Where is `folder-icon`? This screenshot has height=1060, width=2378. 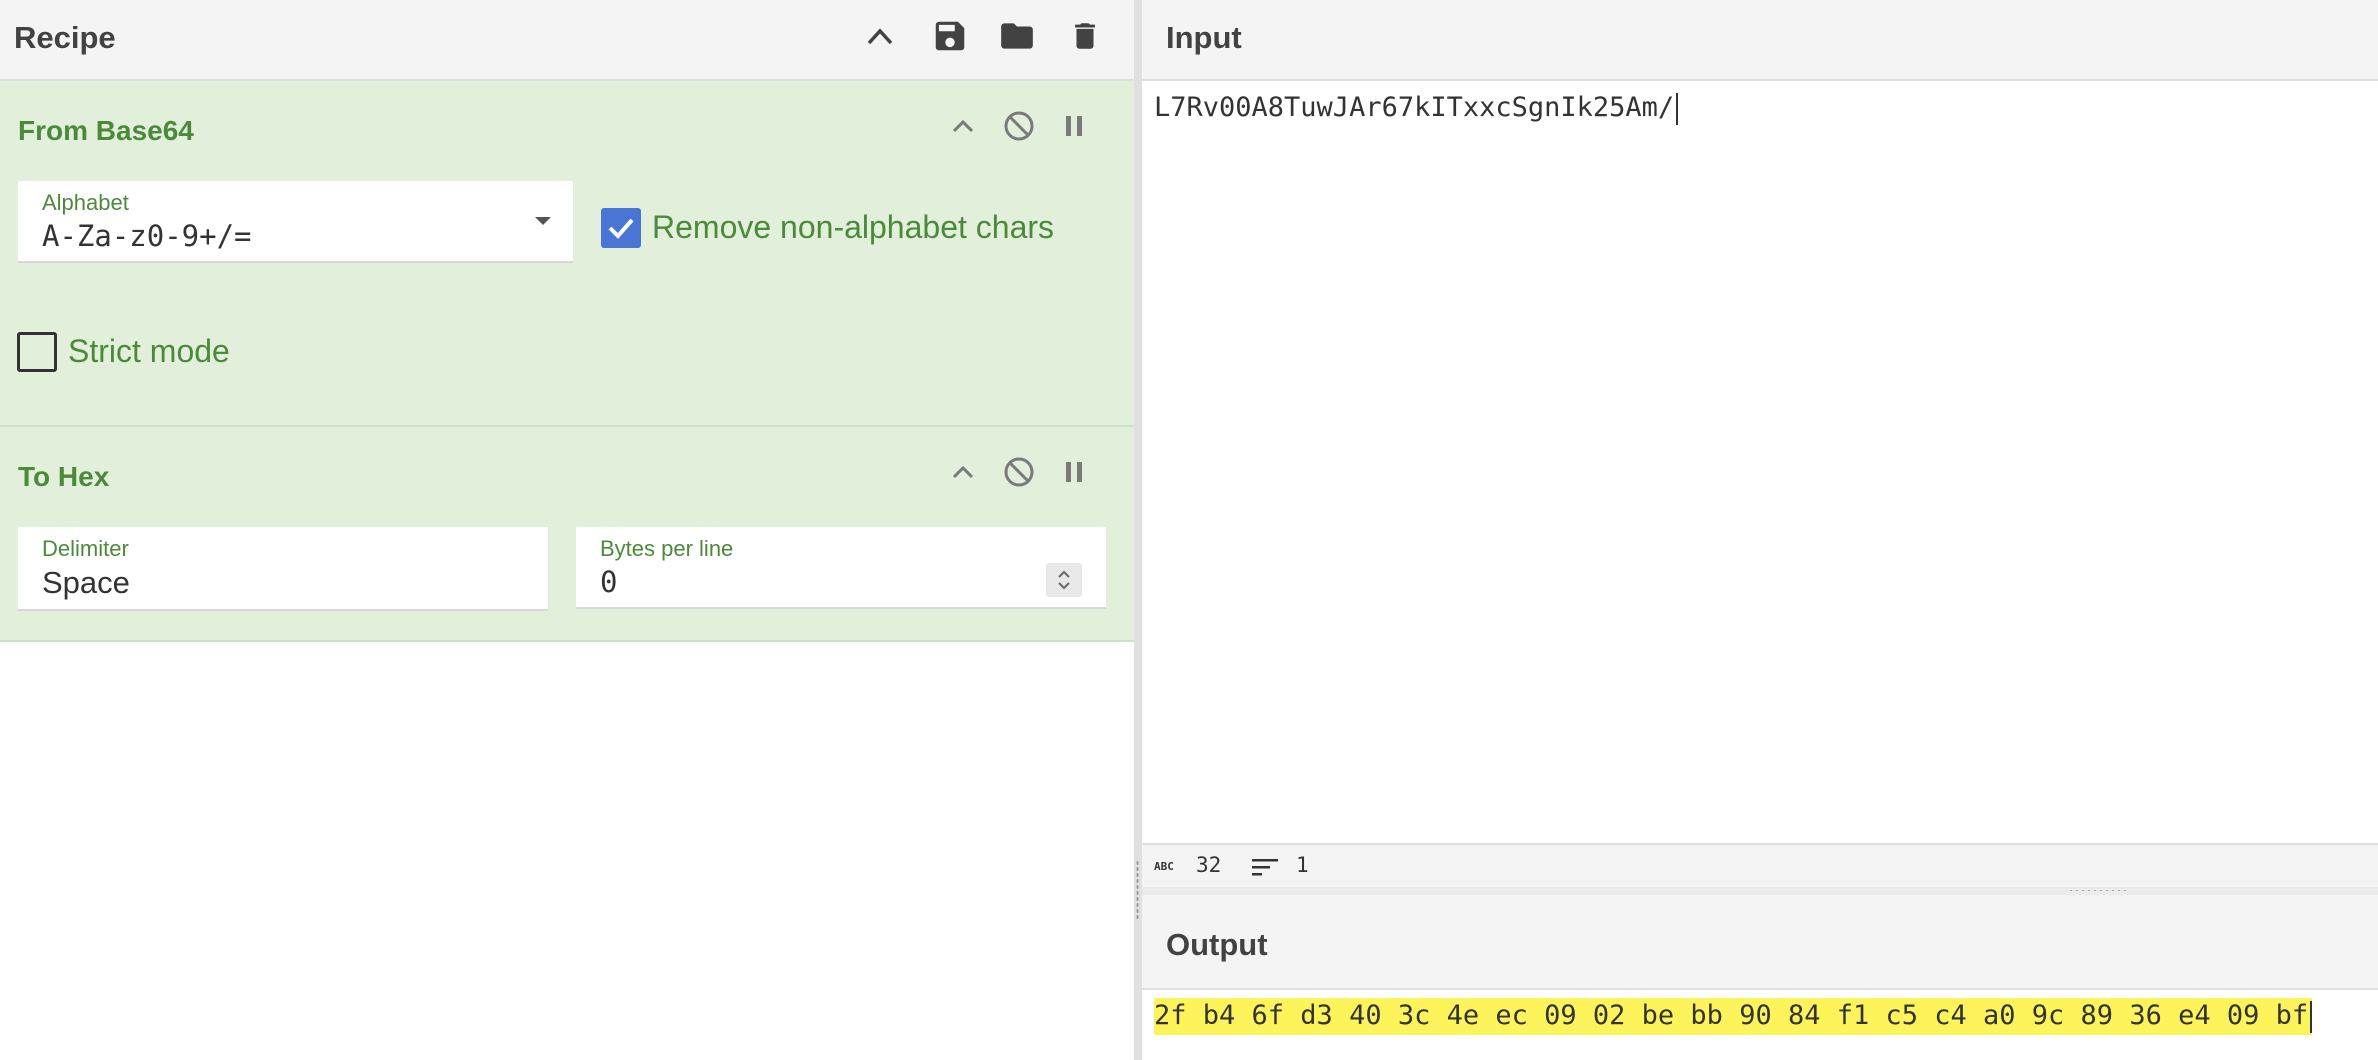 folder-icon is located at coordinates (1017, 36).